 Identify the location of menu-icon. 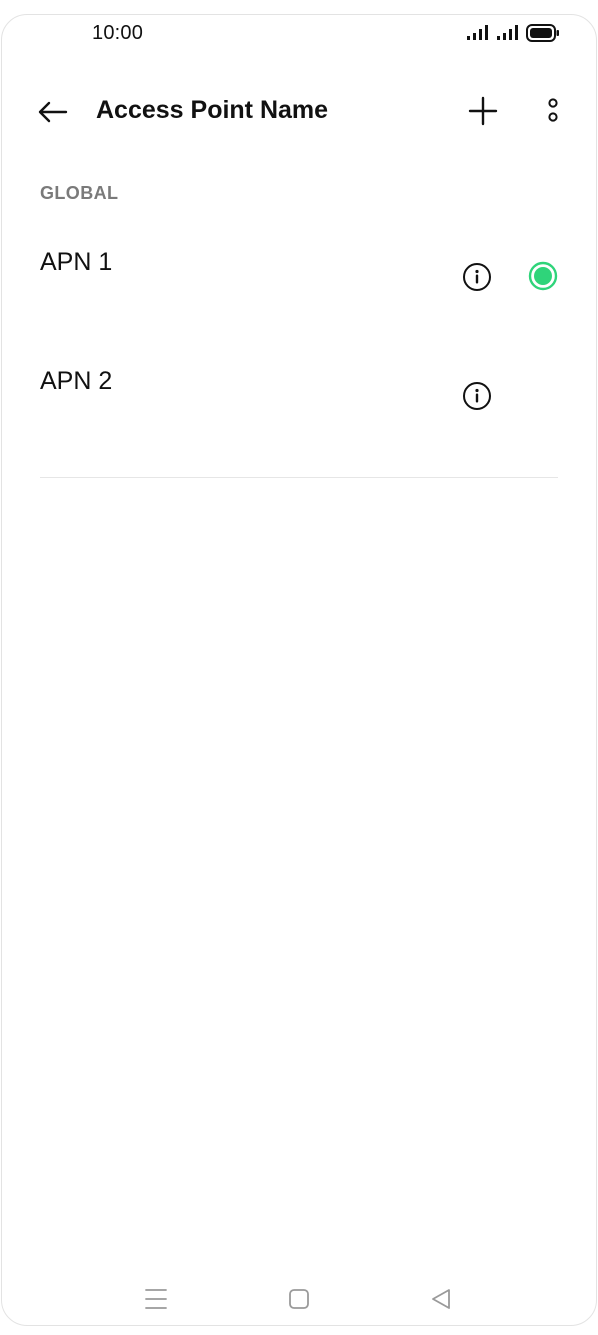
(156, 1299).